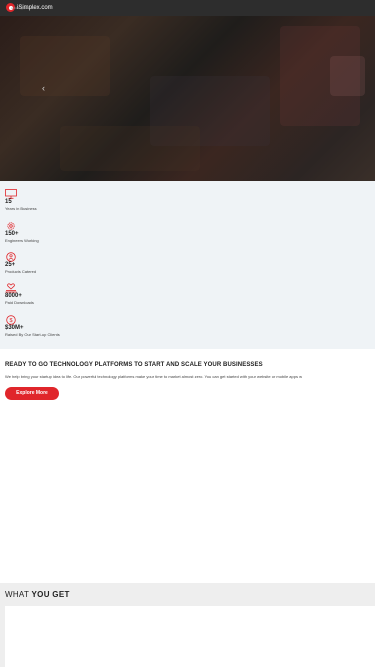 The width and height of the screenshot is (375, 667). Describe the element at coordinates (187, 8) in the screenshot. I see `top-header: iSimplex.com technology platforms` at that location.